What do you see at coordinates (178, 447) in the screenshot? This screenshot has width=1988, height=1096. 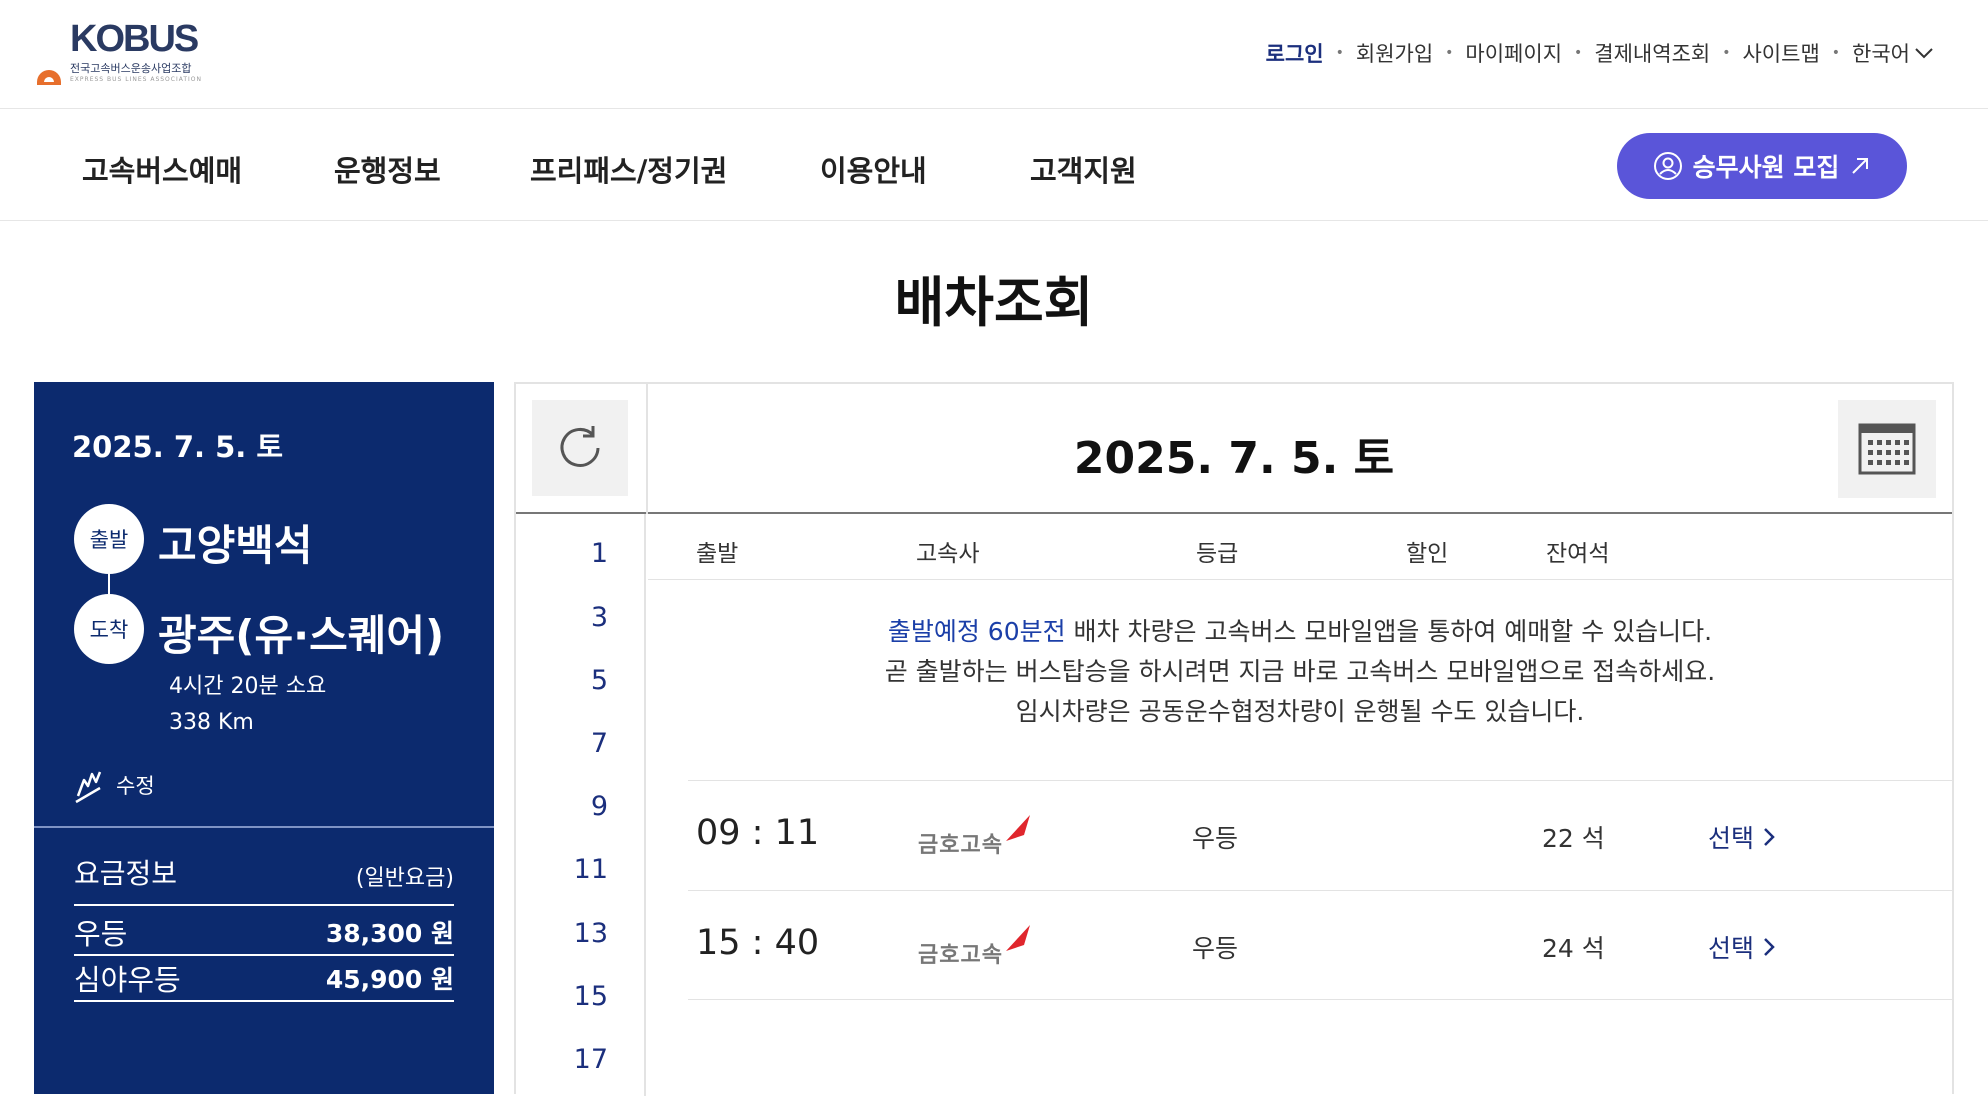 I see `selected-date: 2025. 7. 5. 토` at bounding box center [178, 447].